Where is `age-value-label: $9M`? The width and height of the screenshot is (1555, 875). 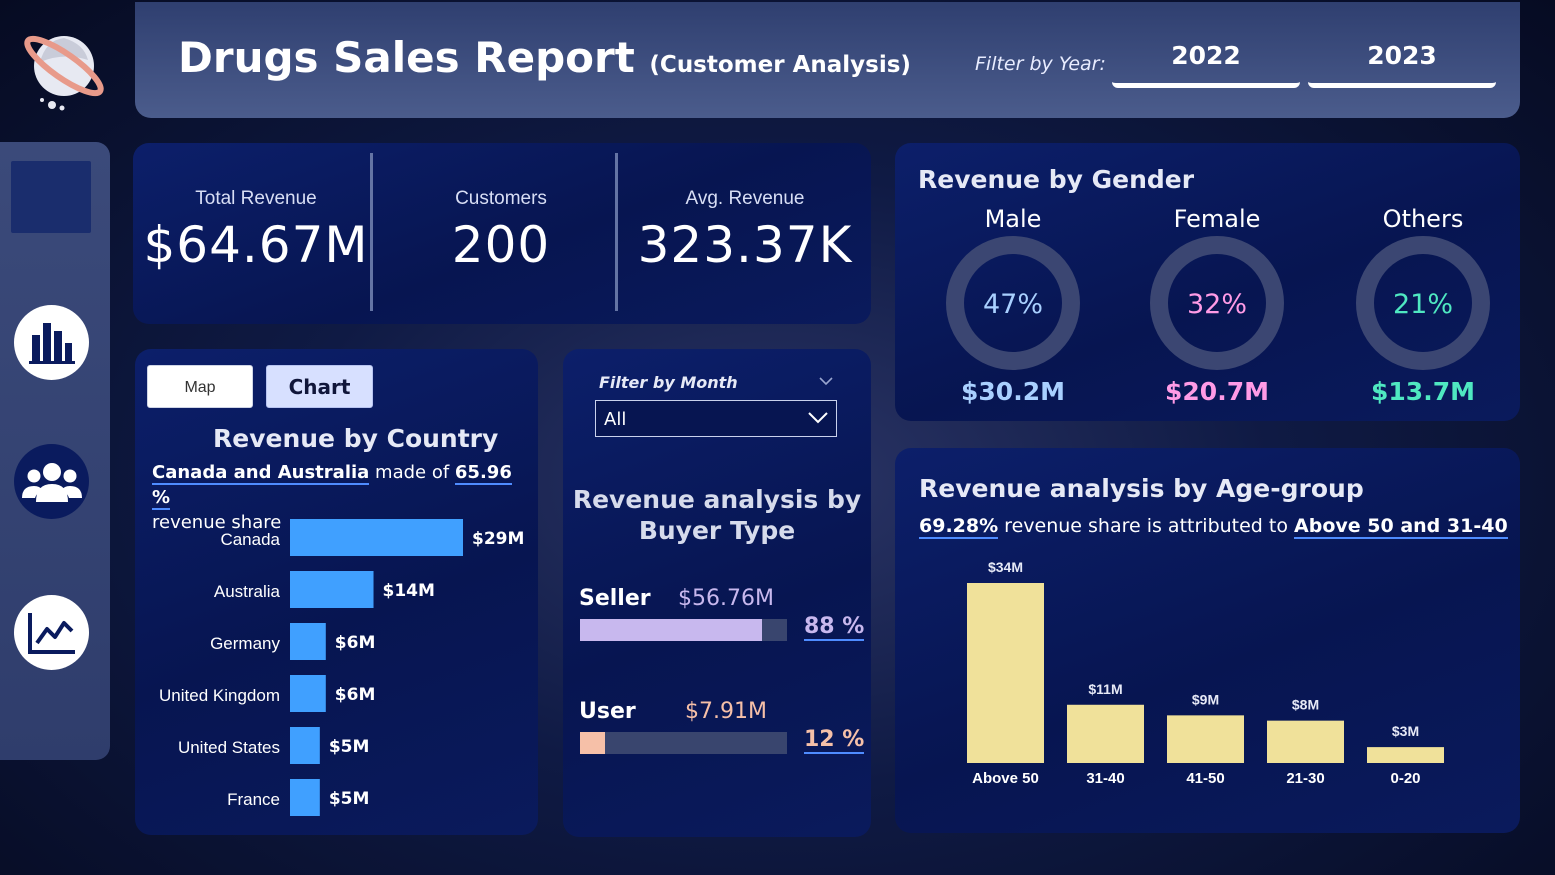 age-value-label: $9M is located at coordinates (1205, 699).